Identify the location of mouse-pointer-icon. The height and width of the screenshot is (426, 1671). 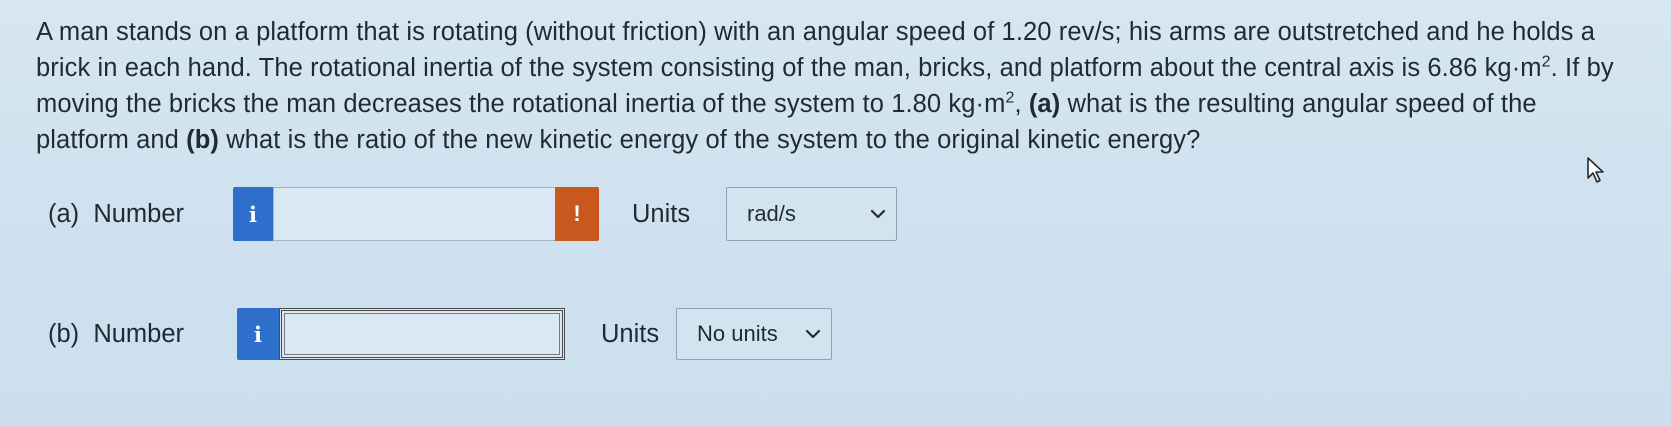
(1595, 170).